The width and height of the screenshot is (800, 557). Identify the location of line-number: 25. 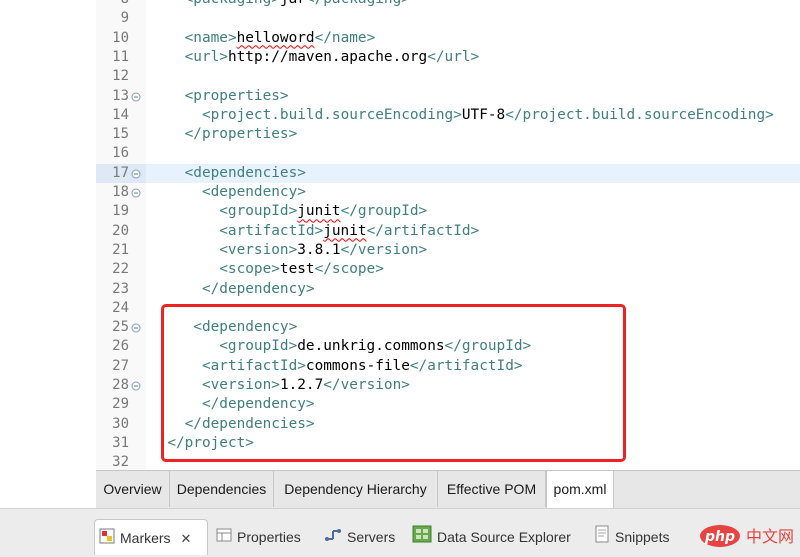
(120, 327).